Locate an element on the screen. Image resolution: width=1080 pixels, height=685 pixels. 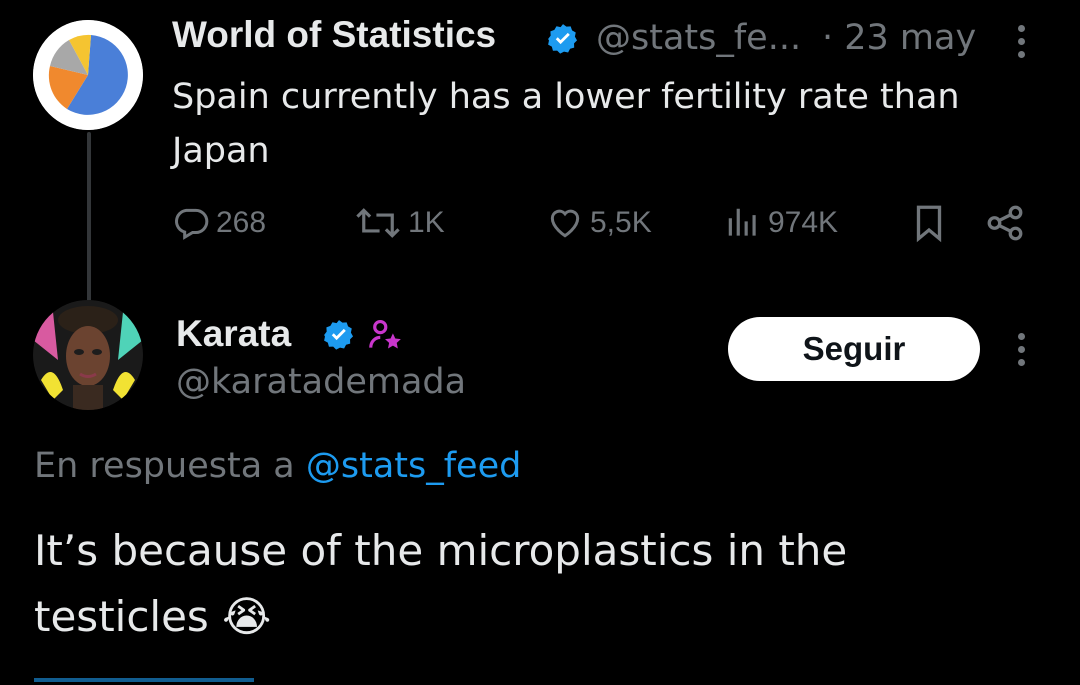
profile-picture-icon is located at coordinates (88, 355).